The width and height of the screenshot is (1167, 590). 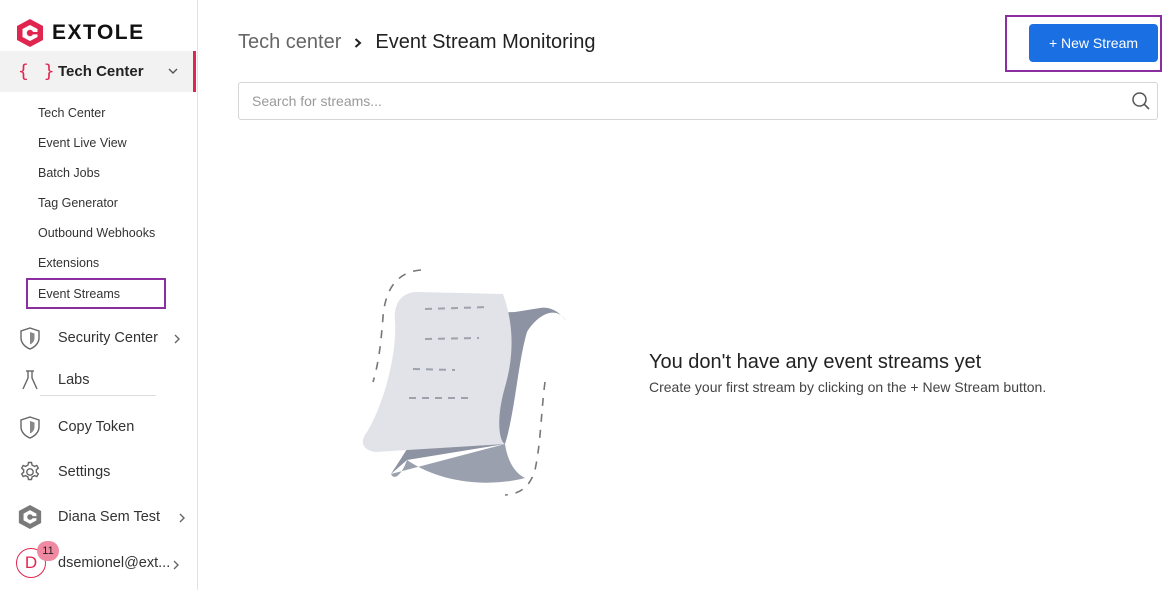 What do you see at coordinates (82, 143) in the screenshot?
I see `sidebar-subitem-event-live-view: Event Live View` at bounding box center [82, 143].